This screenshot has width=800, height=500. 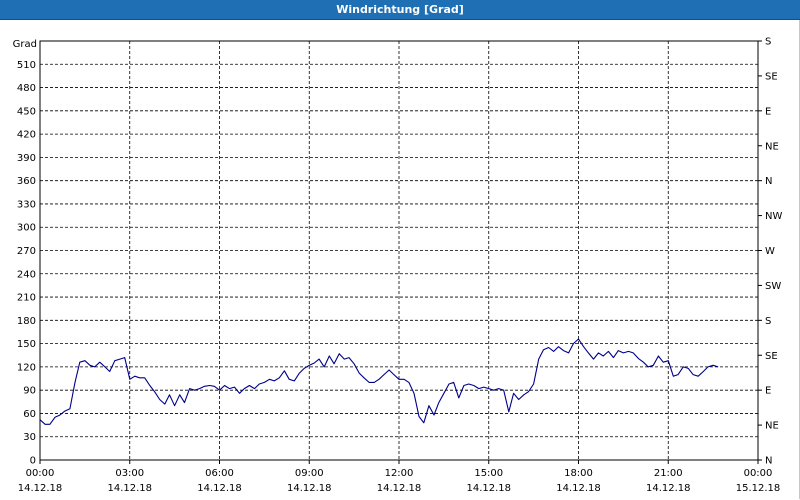 I want to click on y-tick-label: 420, so click(x=26, y=135).